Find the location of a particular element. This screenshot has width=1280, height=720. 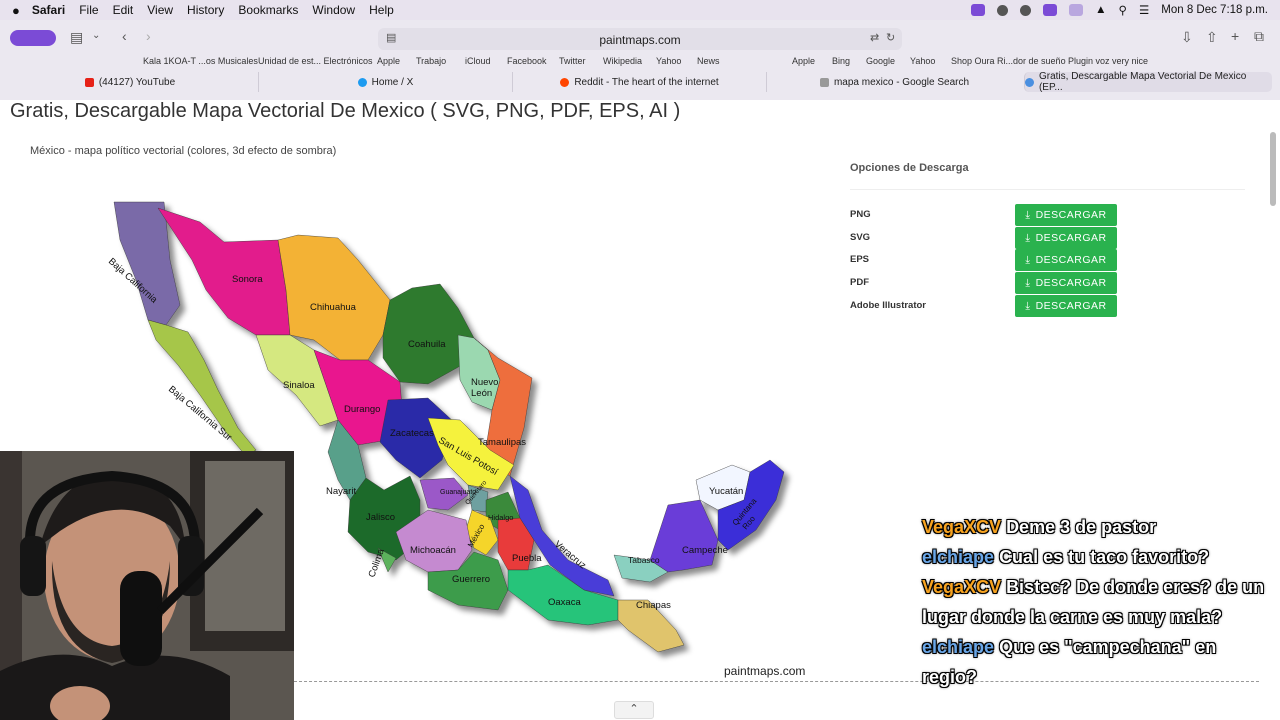

map-label: Sinaloa is located at coordinates (299, 385).